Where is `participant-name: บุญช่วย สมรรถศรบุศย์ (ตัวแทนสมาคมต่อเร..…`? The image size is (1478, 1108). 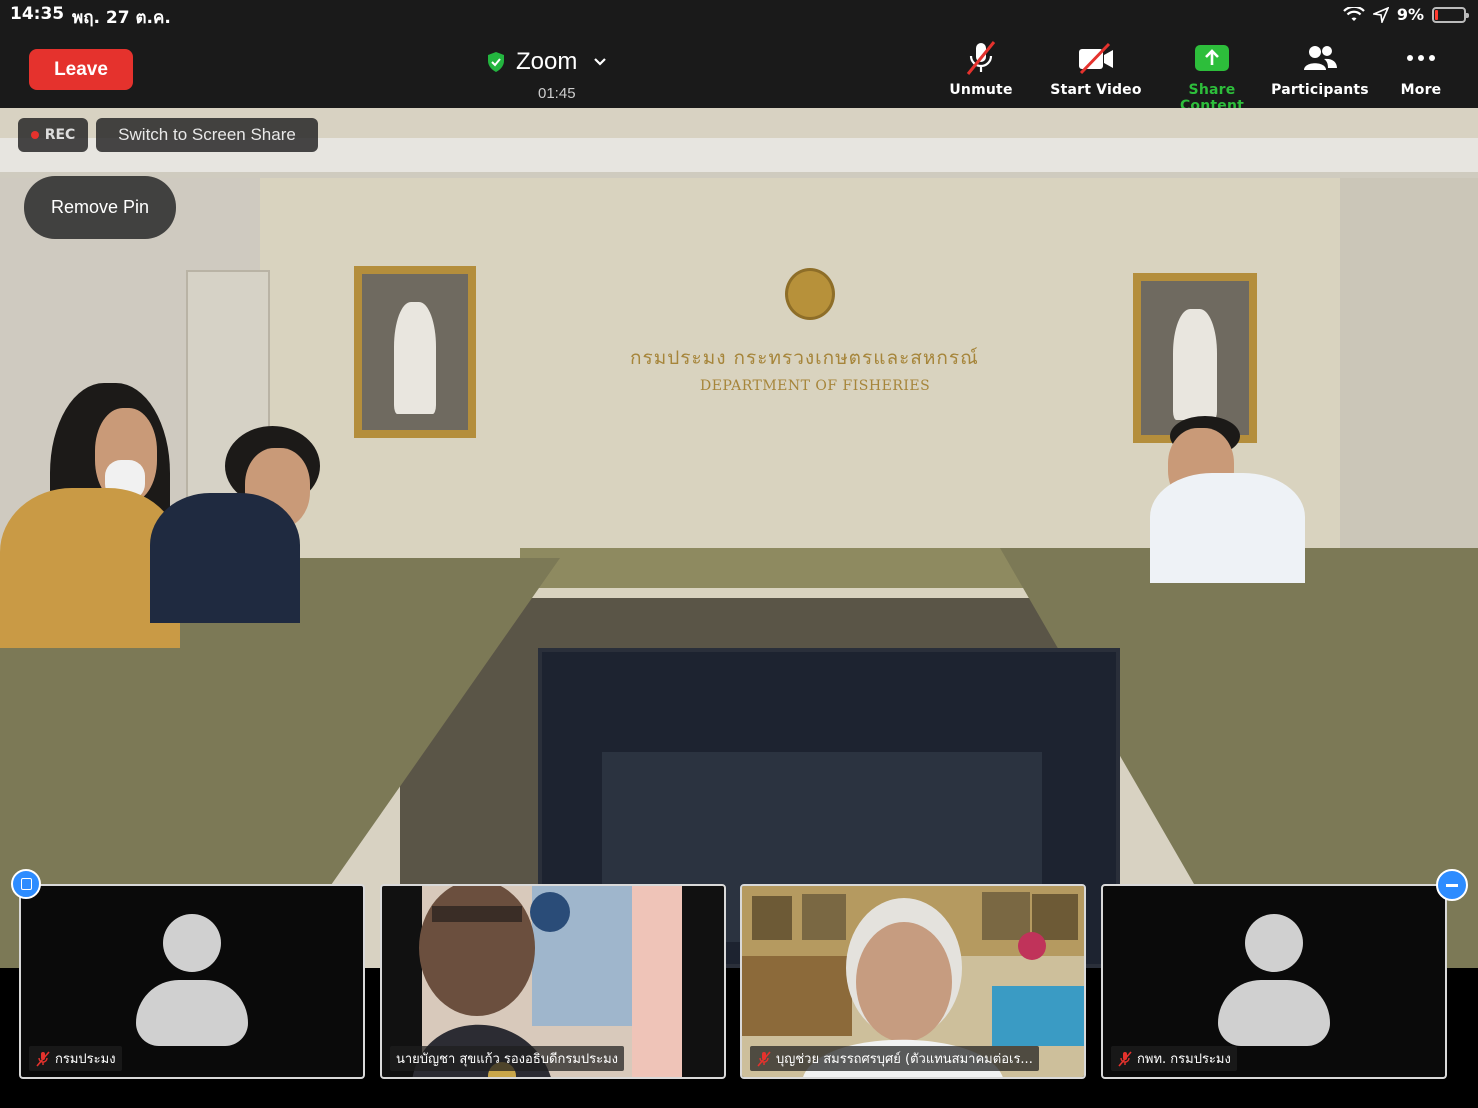
participant-name: บุญช่วย สมรรถศรบุศย์ (ตัวแทนสมาคมต่อเร..… is located at coordinates (904, 1059).